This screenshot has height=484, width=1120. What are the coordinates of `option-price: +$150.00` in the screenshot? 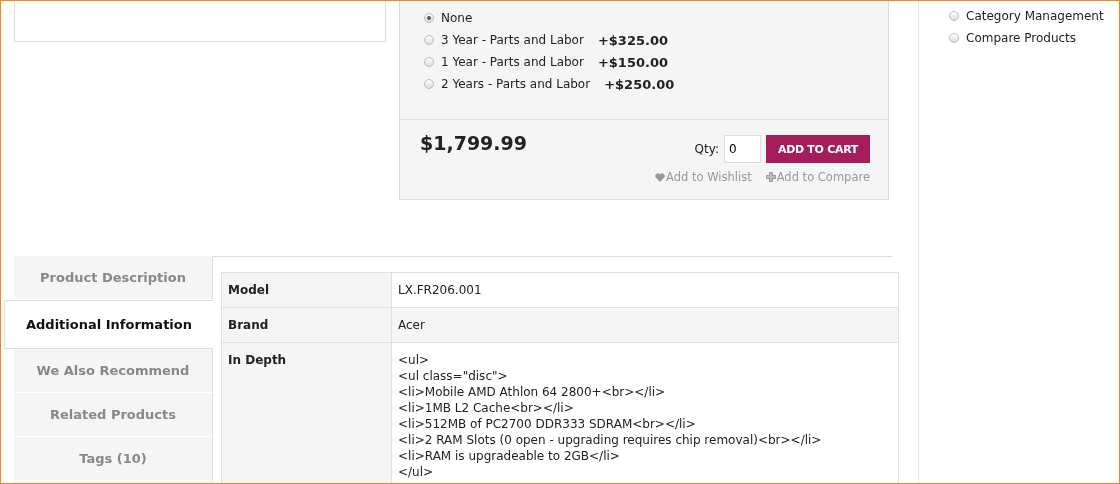 It's located at (632, 62).